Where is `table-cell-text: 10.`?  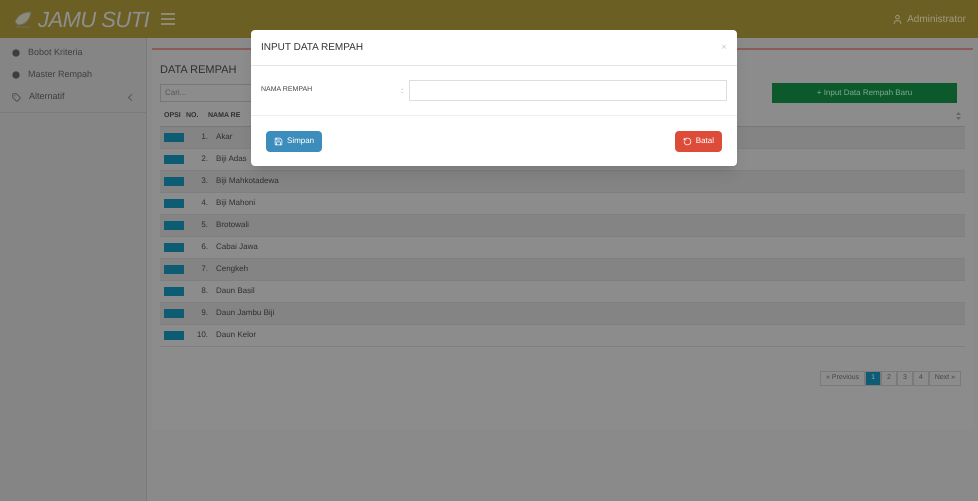
table-cell-text: 10. is located at coordinates (202, 335).